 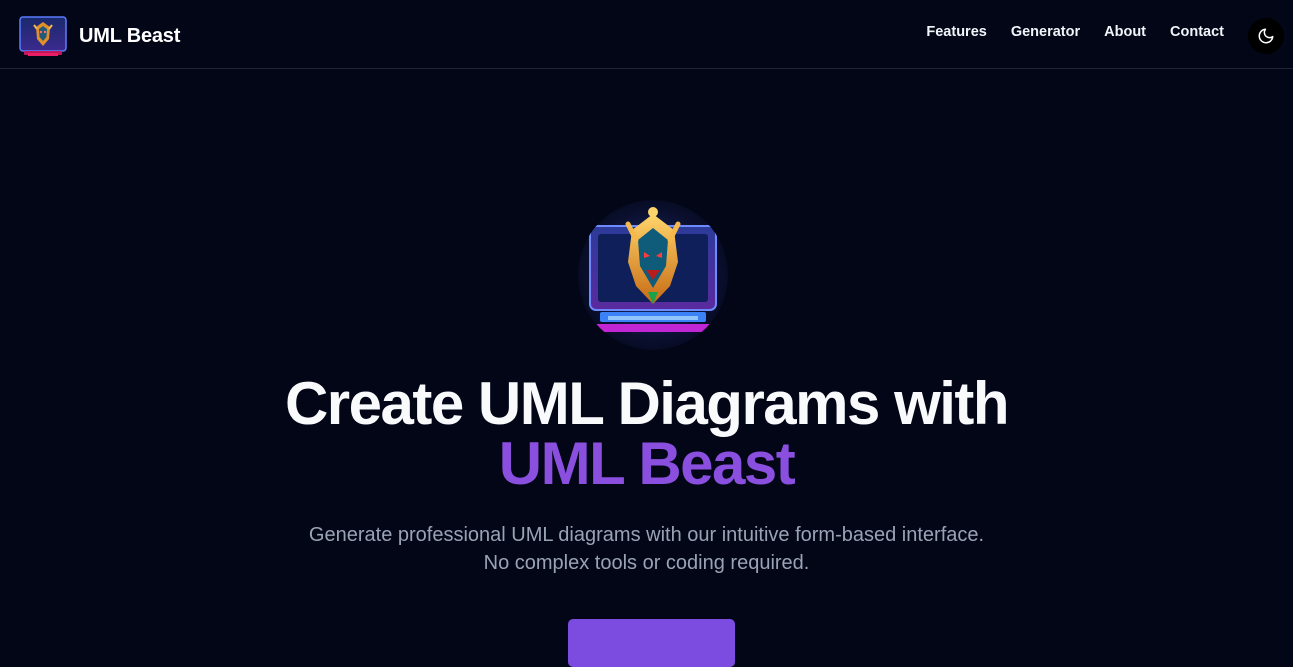 I want to click on moon-icon, so click(x=1266, y=36).